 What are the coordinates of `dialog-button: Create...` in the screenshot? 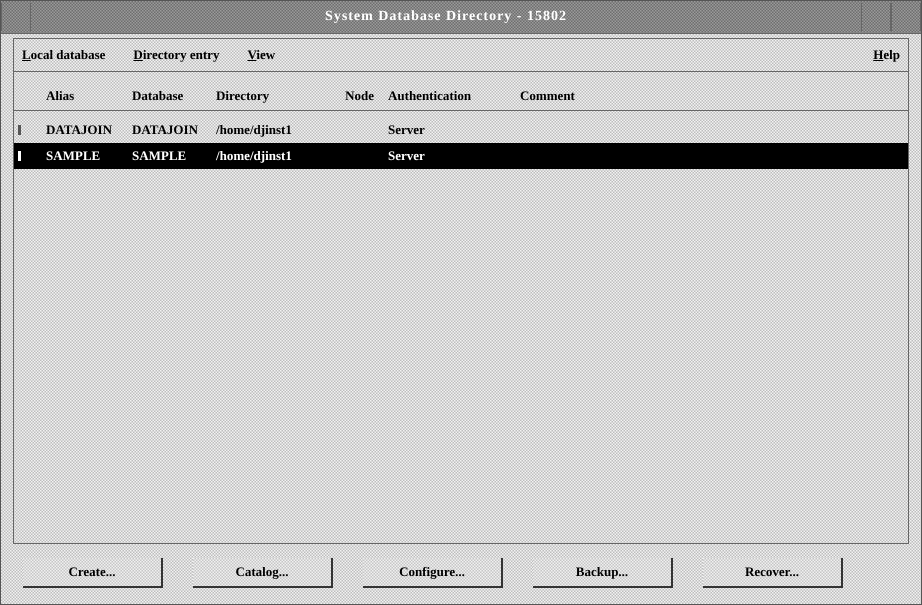 It's located at (93, 573).